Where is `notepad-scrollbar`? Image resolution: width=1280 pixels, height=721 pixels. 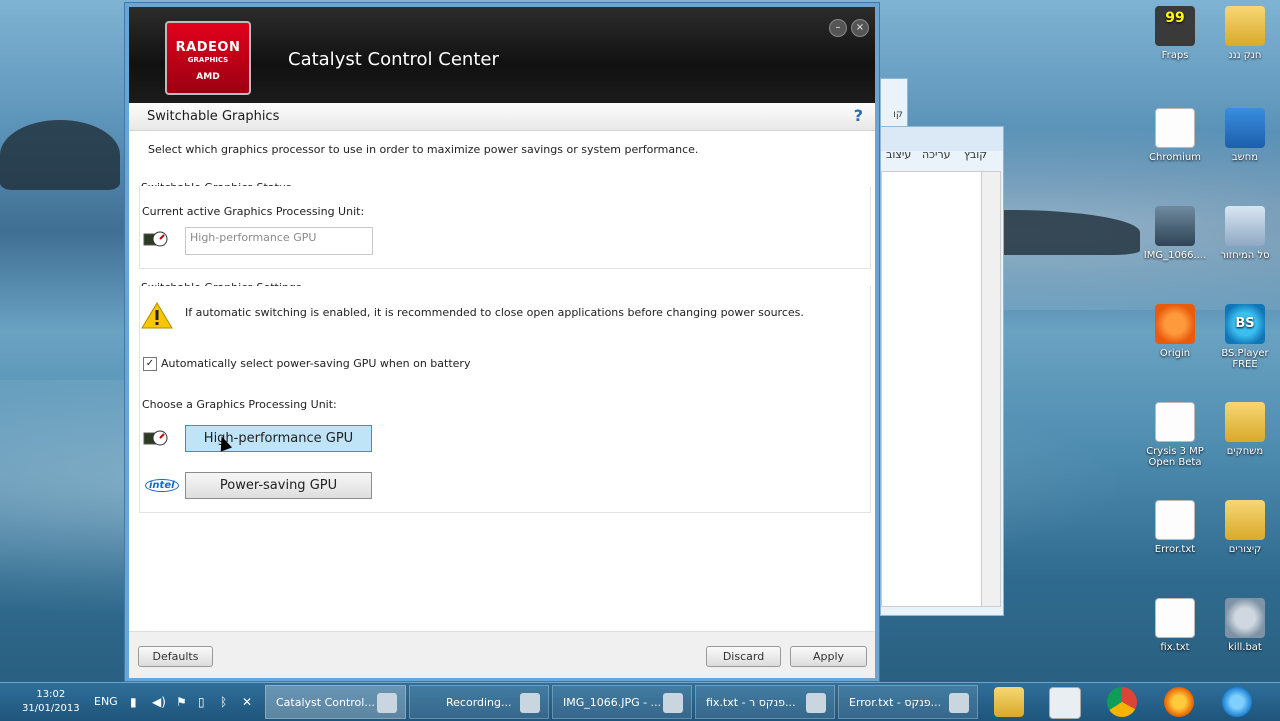 notepad-scrollbar is located at coordinates (991, 389).